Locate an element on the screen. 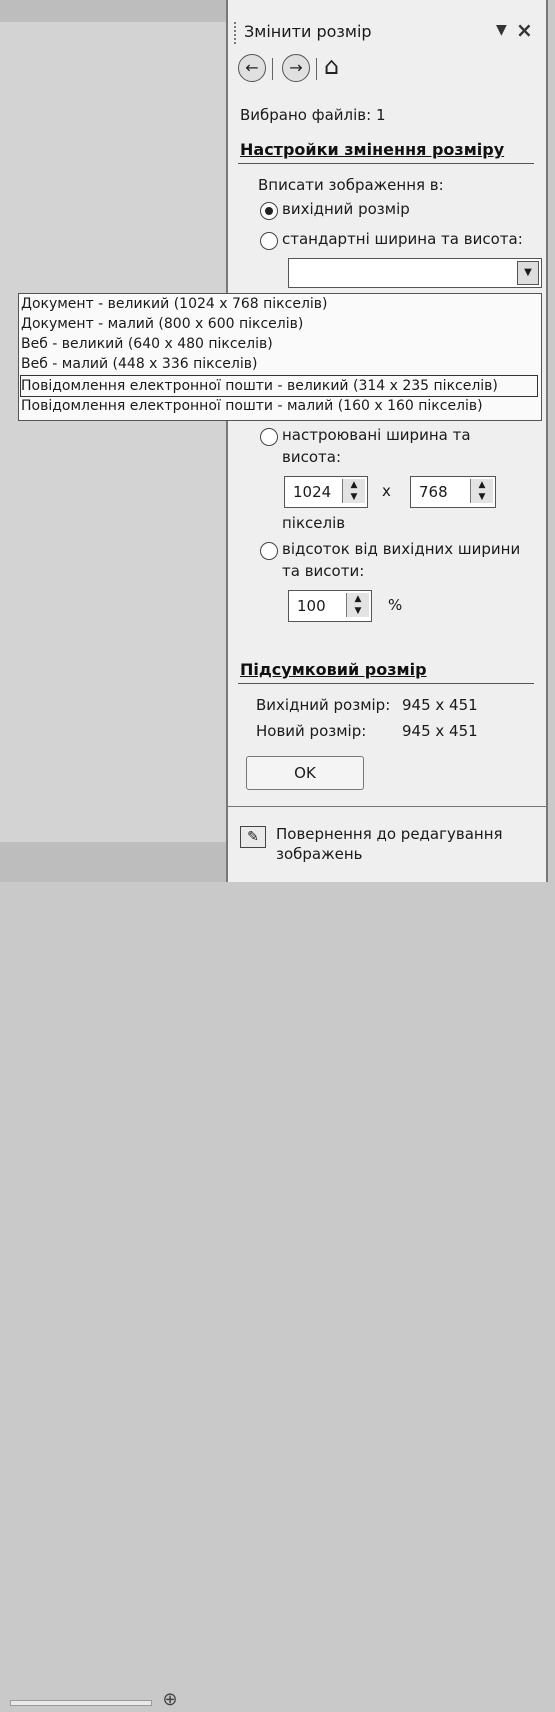 Image resolution: width=555 pixels, height=1712 pixels. home-icon: ⌂ is located at coordinates (331, 66).